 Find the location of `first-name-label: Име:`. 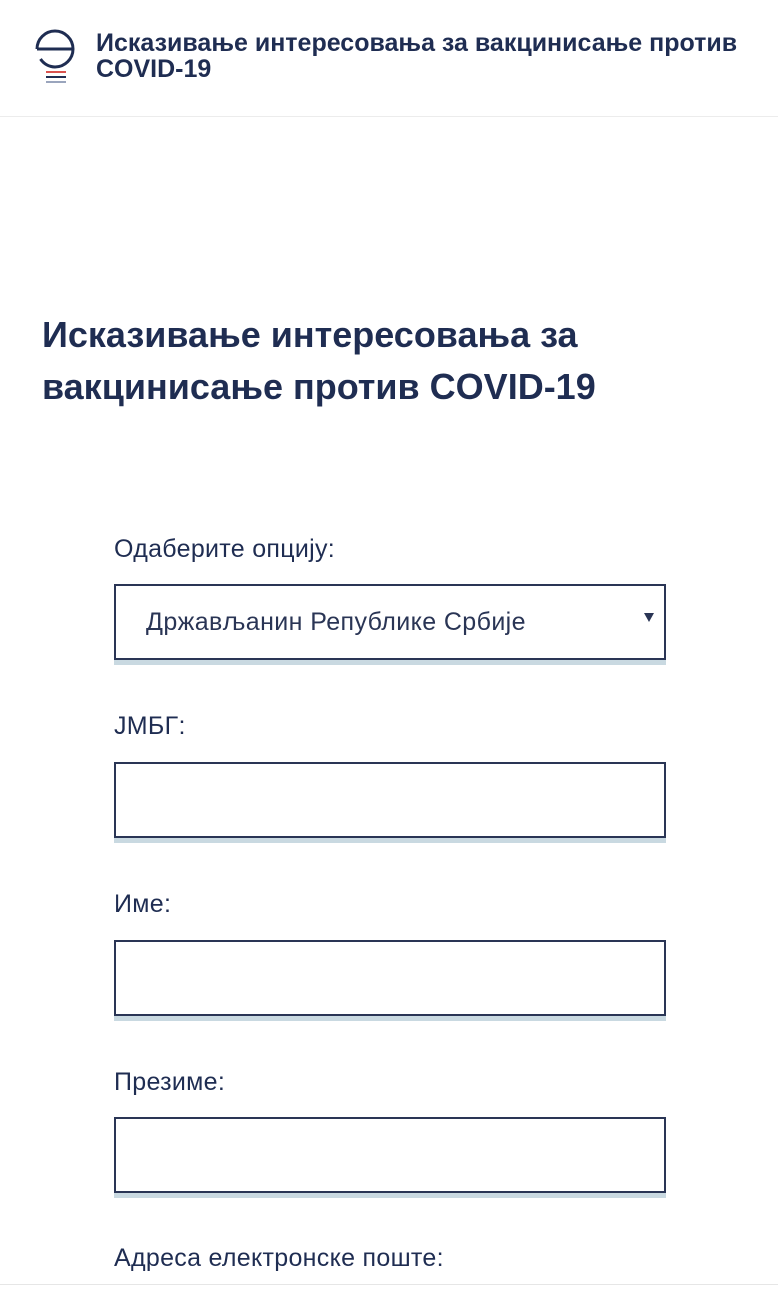

first-name-label: Име: is located at coordinates (143, 904).